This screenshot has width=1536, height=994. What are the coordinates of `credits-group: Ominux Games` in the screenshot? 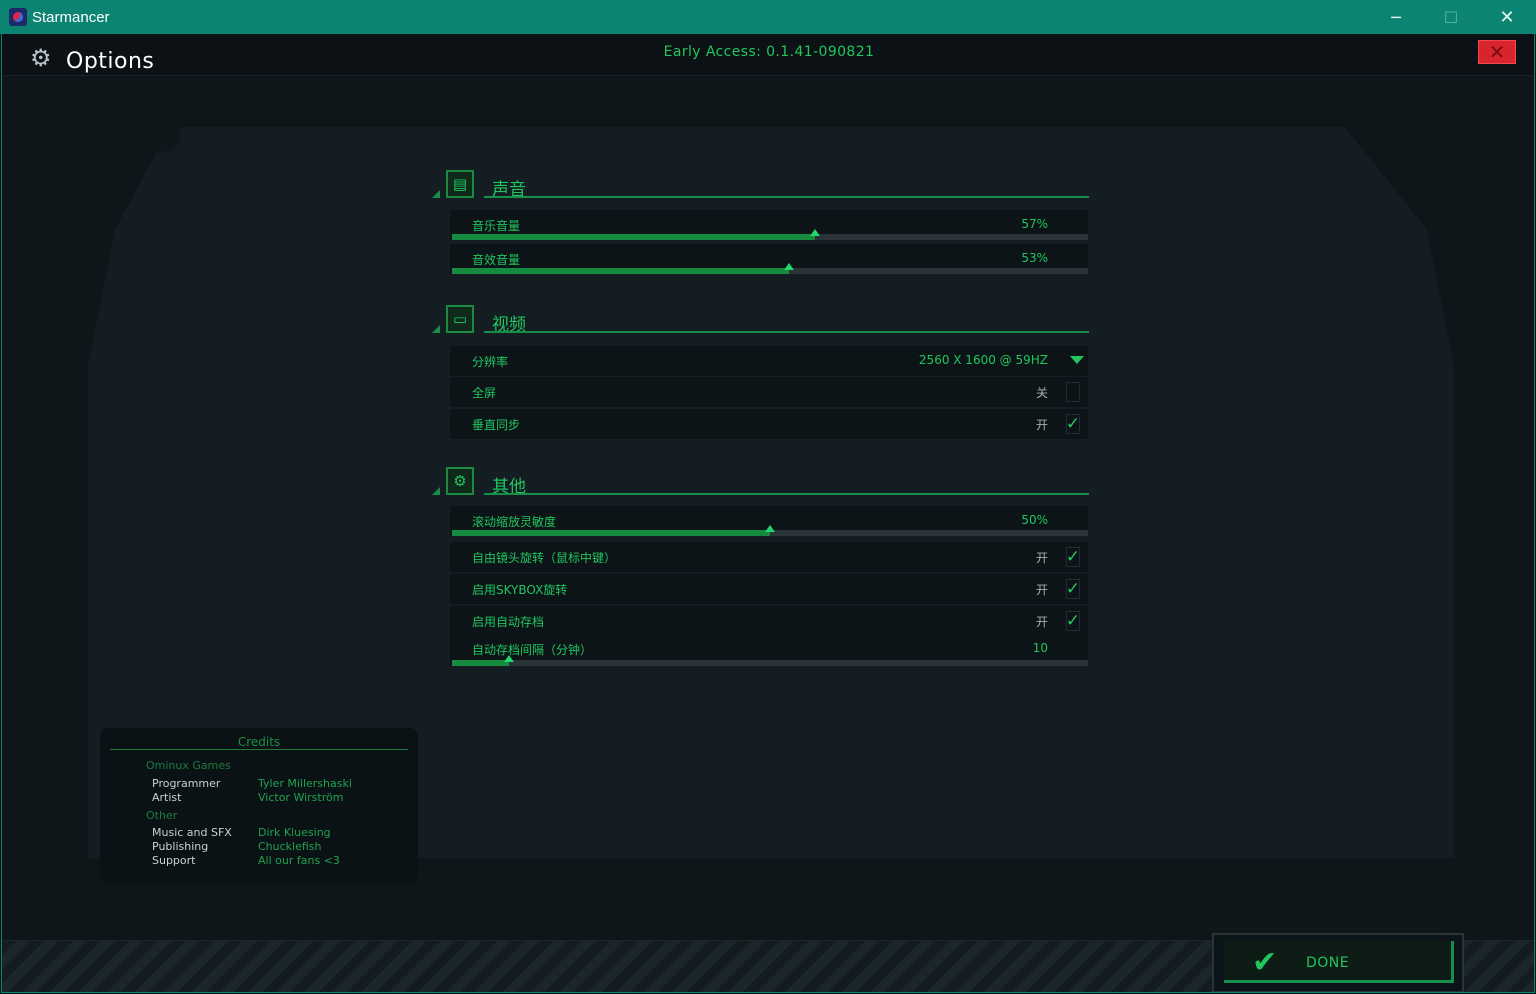 It's located at (188, 765).